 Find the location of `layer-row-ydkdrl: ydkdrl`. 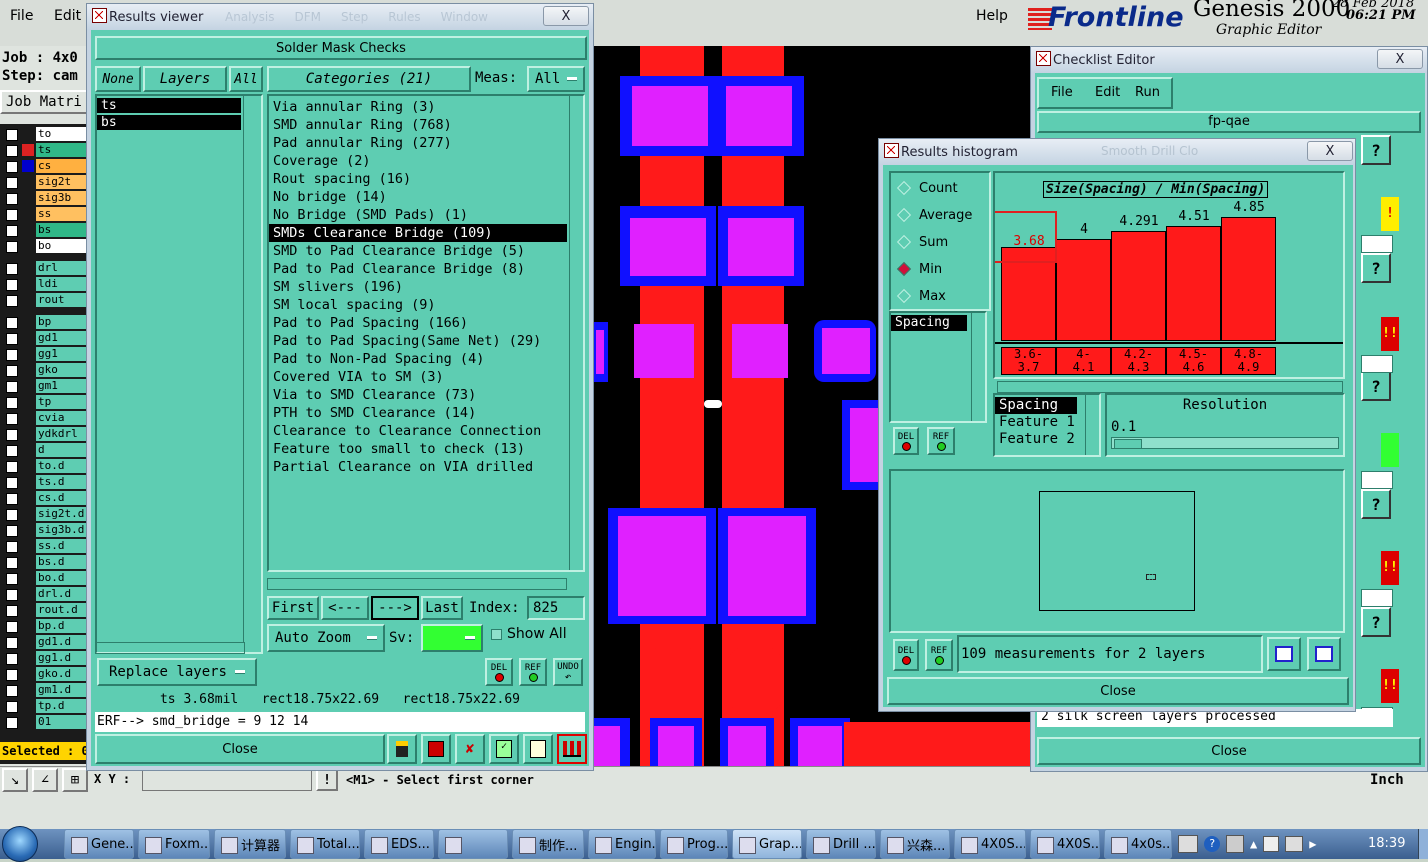

layer-row-ydkdrl: ydkdrl is located at coordinates (46, 434).